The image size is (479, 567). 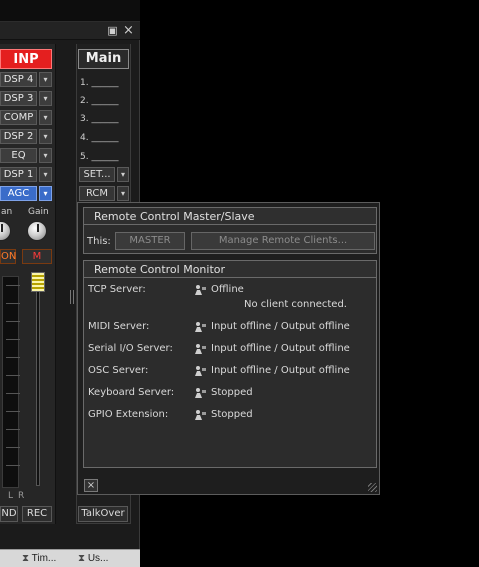 What do you see at coordinates (11, 496) in the screenshot?
I see `left-channel-label: L` at bounding box center [11, 496].